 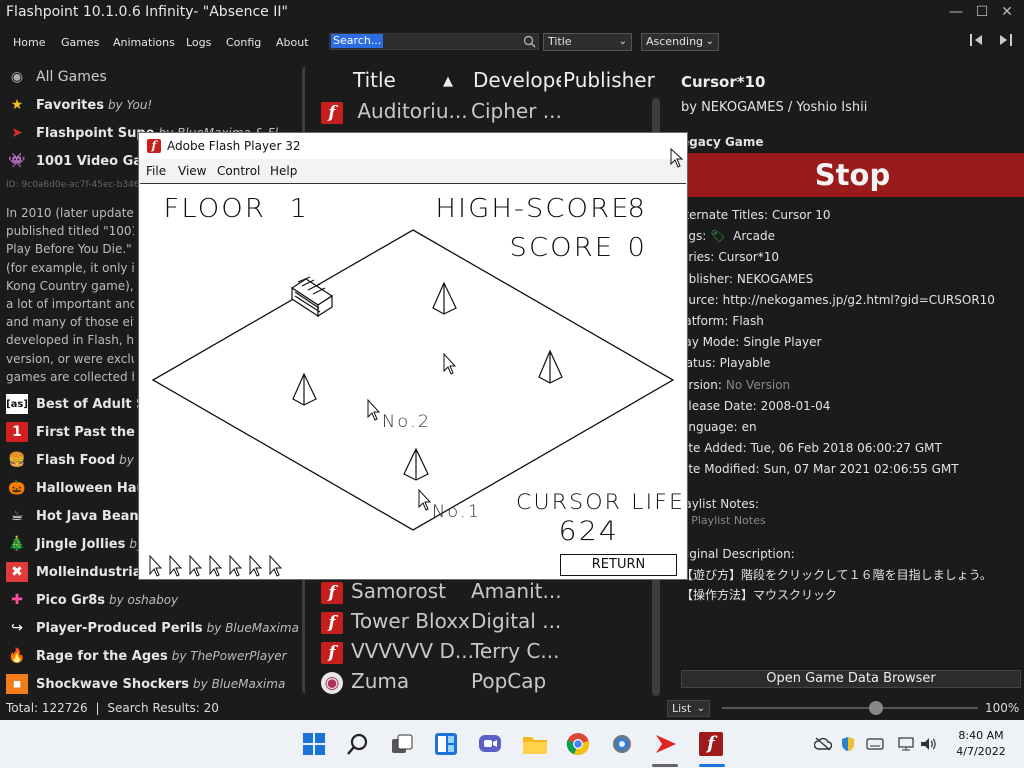 I want to click on file-explorer-icon, so click(x=535, y=744).